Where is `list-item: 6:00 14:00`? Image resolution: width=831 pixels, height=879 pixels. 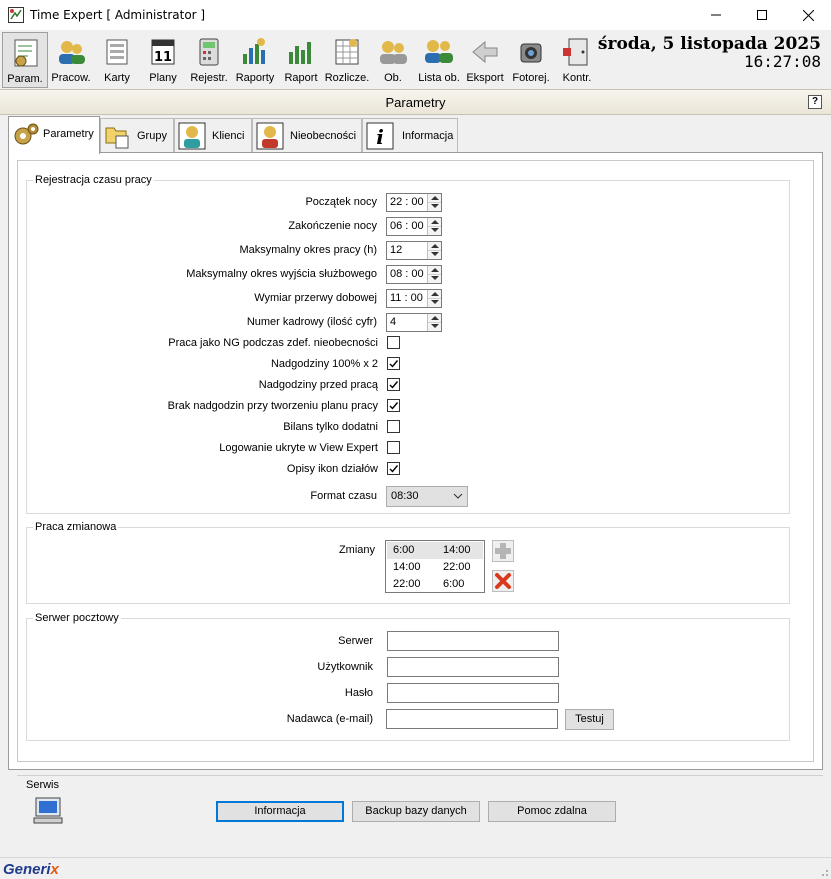
list-item: 6:00 14:00 is located at coordinates (435, 550).